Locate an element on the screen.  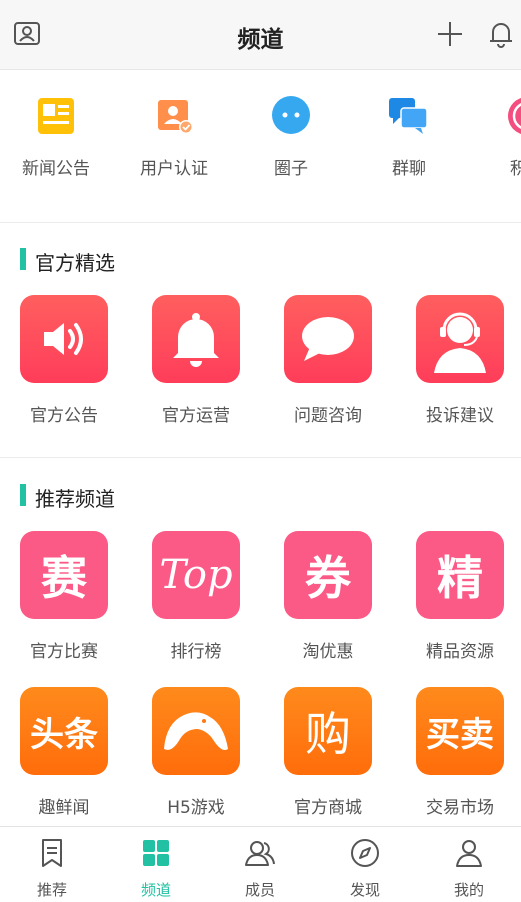
tab-channel: 频道 is located at coordinates (156, 866).